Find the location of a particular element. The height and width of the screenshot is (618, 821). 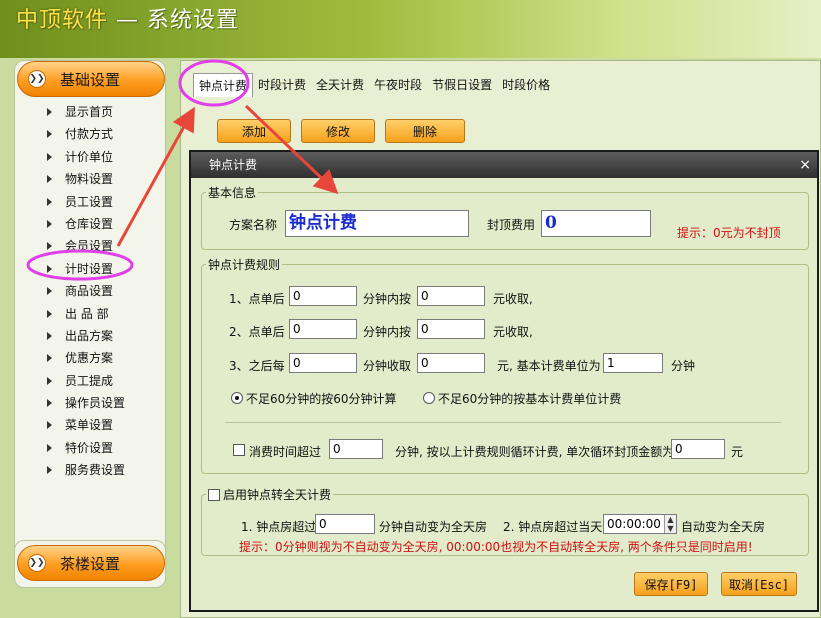

rule1-amount-input: 0 is located at coordinates (451, 296).